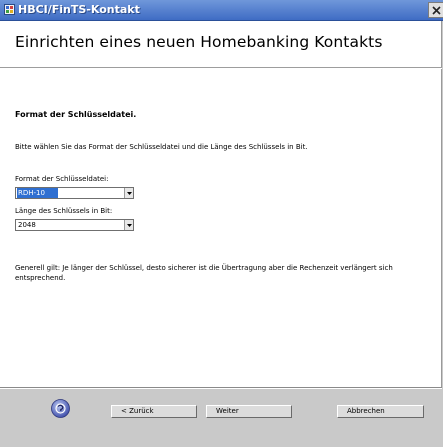  What do you see at coordinates (74, 225) in the screenshot?
I see `key-length-select: 2048` at bounding box center [74, 225].